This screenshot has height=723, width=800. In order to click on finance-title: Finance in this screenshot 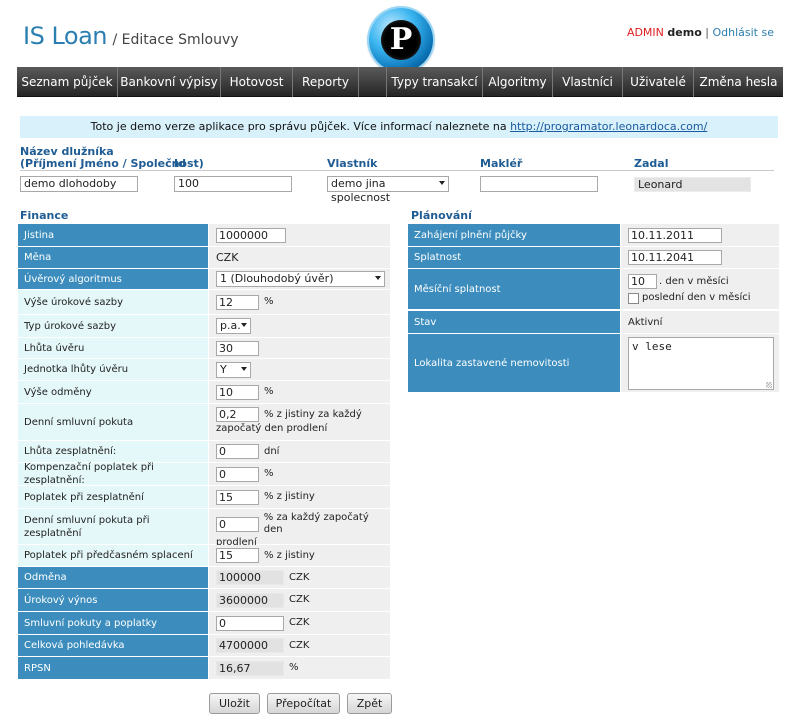, I will do `click(44, 215)`.